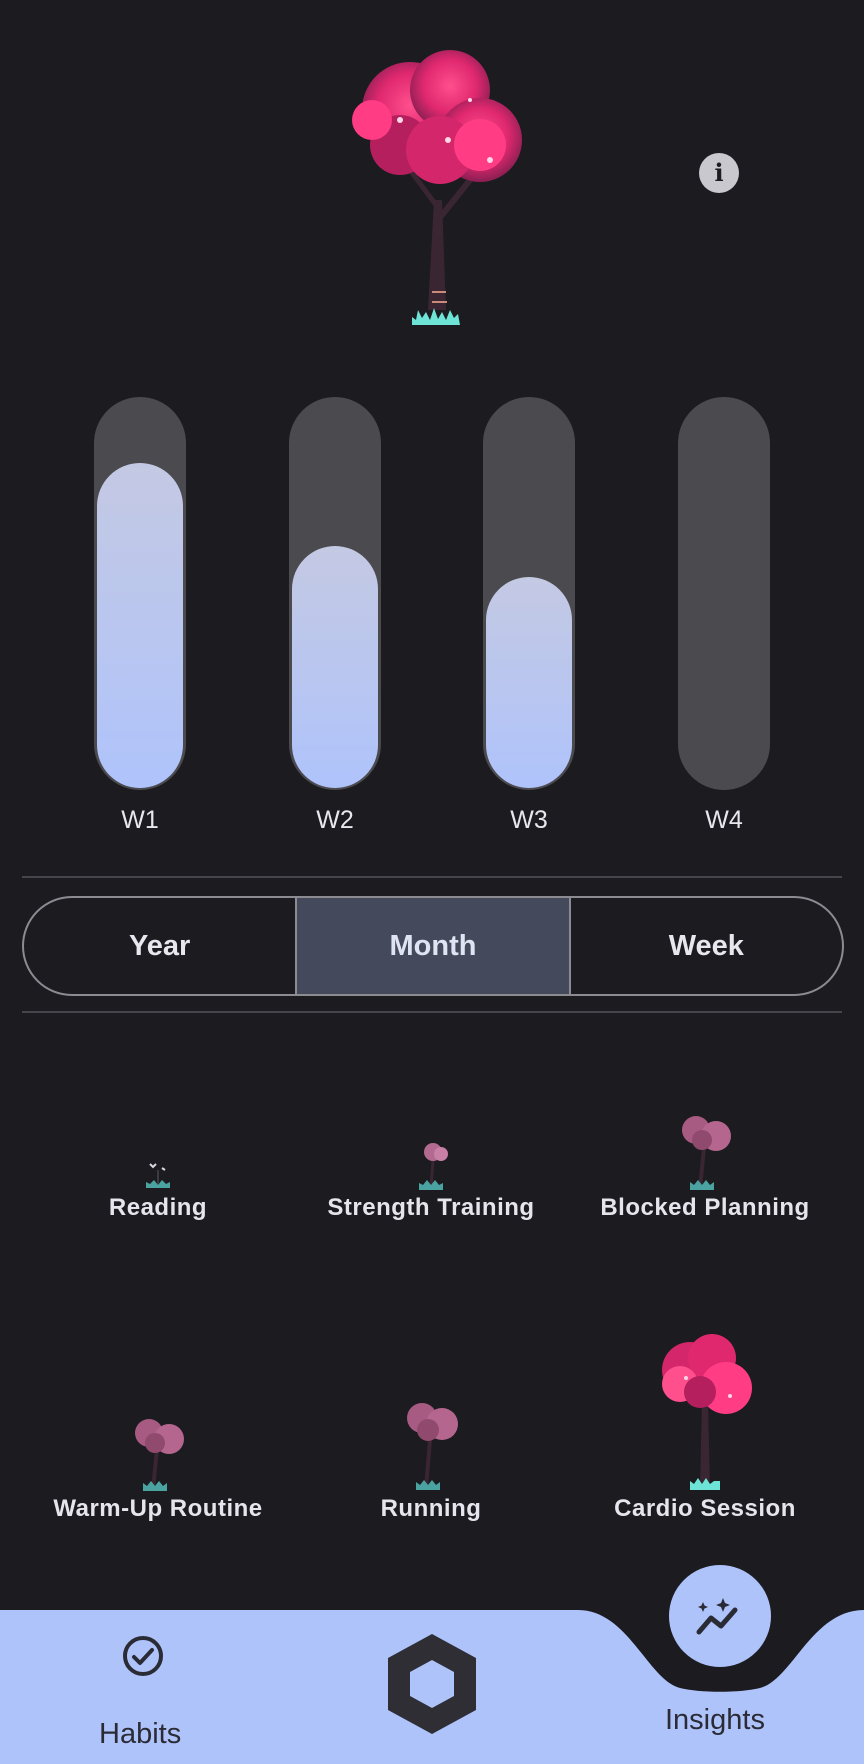 Image resolution: width=864 pixels, height=1764 pixels. What do you see at coordinates (432, 1012) in the screenshot?
I see `divider-bottom` at bounding box center [432, 1012].